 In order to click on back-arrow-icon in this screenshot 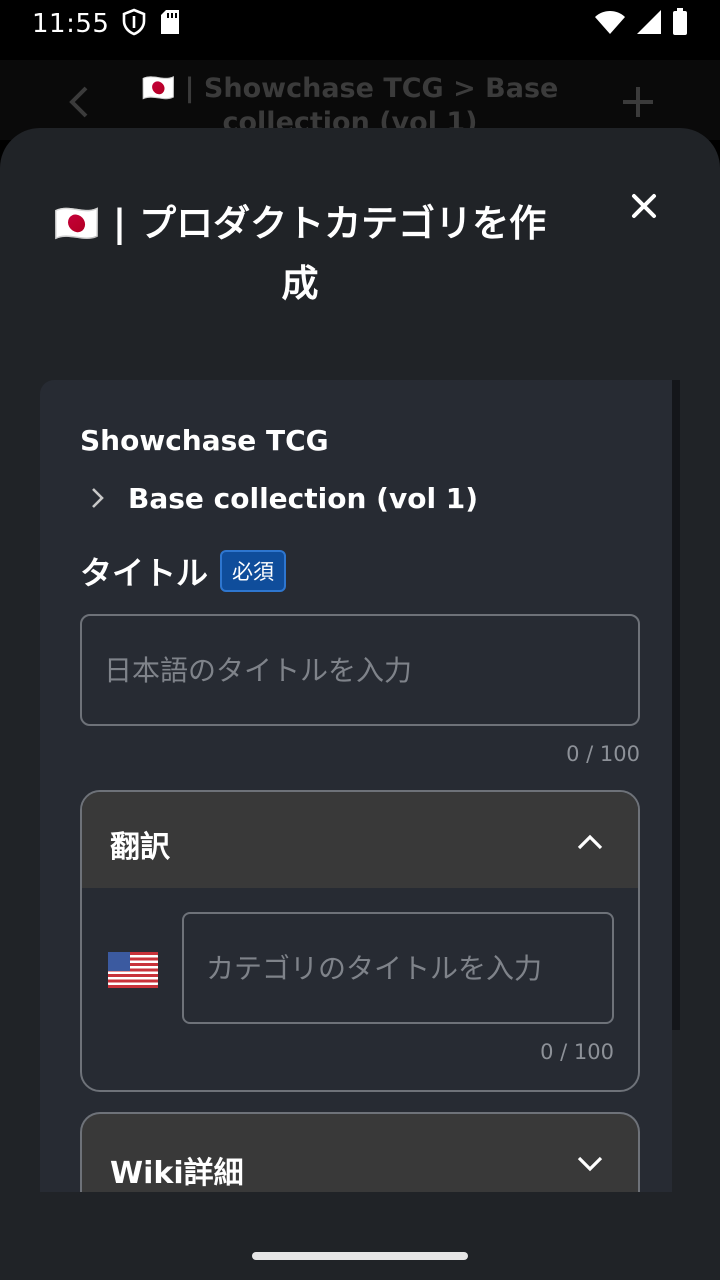, I will do `click(80, 102)`.